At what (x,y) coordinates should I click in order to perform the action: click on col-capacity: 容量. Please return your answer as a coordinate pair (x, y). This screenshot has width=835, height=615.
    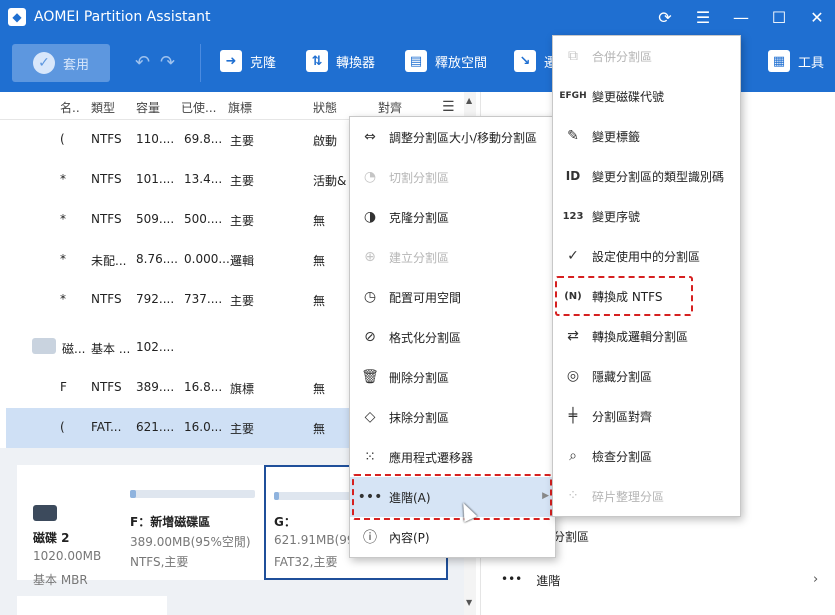
    Looking at the image, I should click on (148, 107).